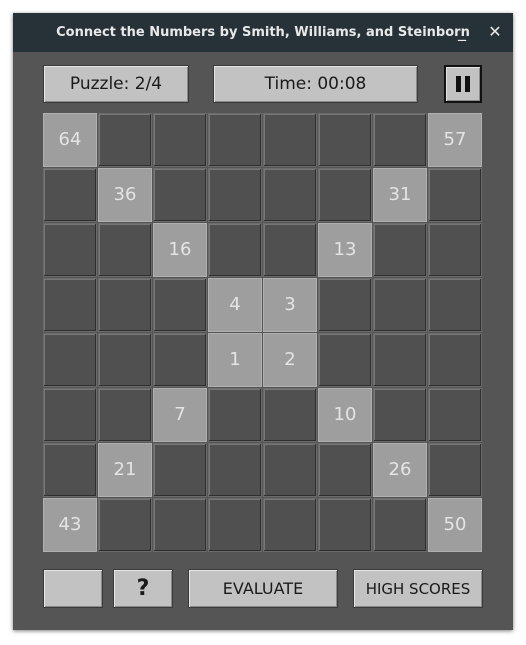  What do you see at coordinates (290, 305) in the screenshot?
I see `given-number-cell: 3` at bounding box center [290, 305].